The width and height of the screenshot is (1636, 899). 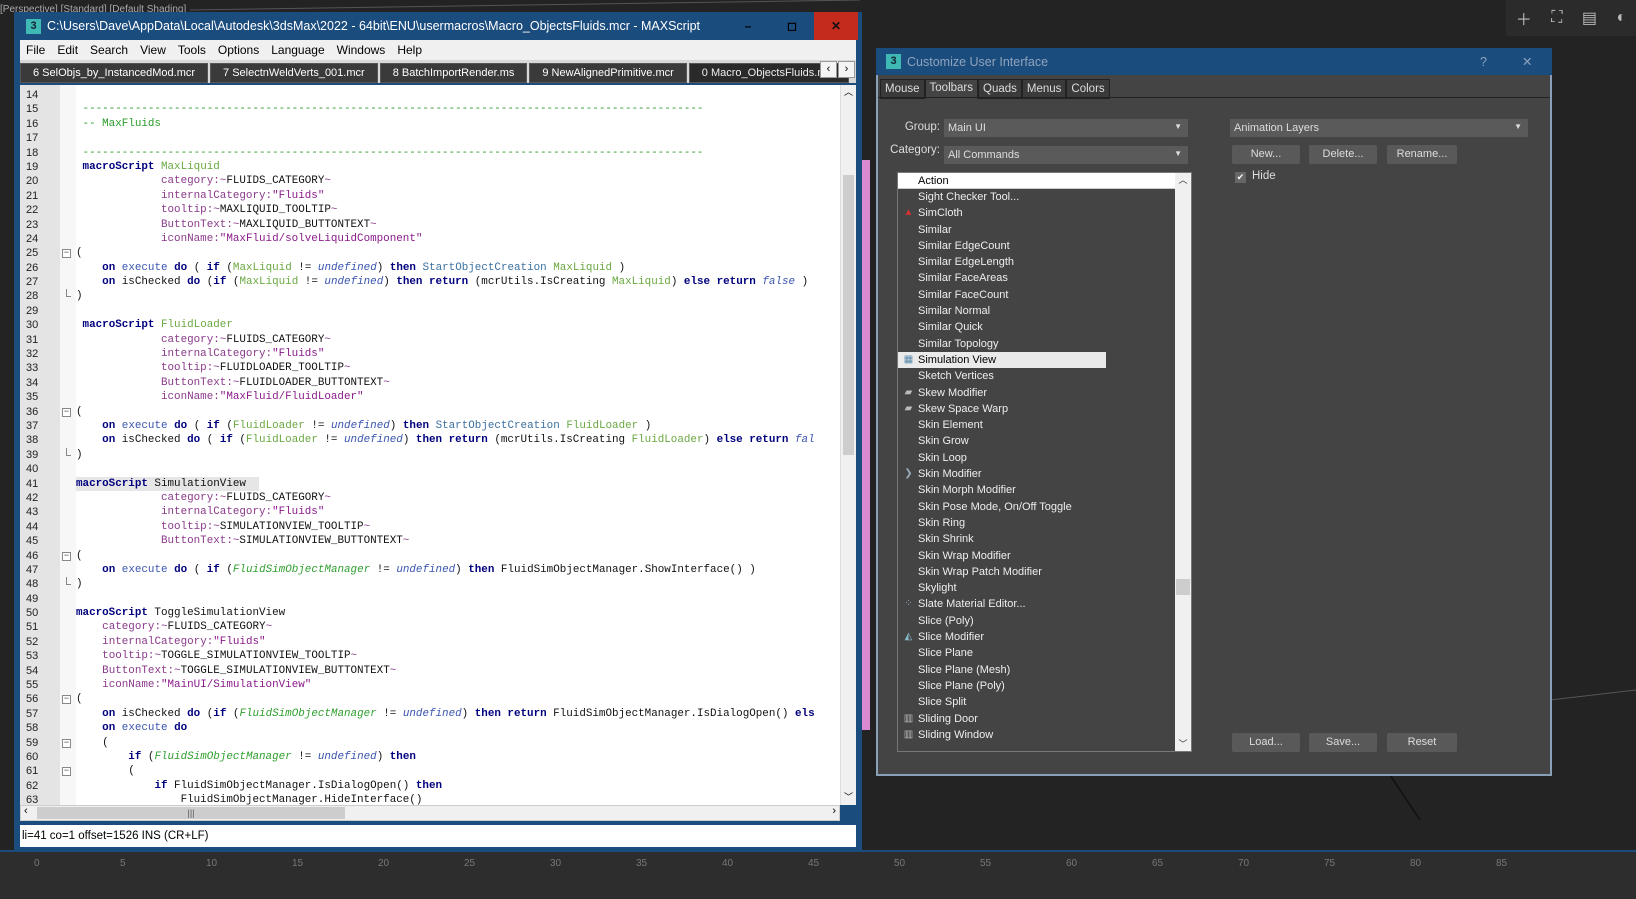 What do you see at coordinates (114, 73) in the screenshot?
I see `file-tab: 6 SelObjs_by_InstancedMod.mcr` at bounding box center [114, 73].